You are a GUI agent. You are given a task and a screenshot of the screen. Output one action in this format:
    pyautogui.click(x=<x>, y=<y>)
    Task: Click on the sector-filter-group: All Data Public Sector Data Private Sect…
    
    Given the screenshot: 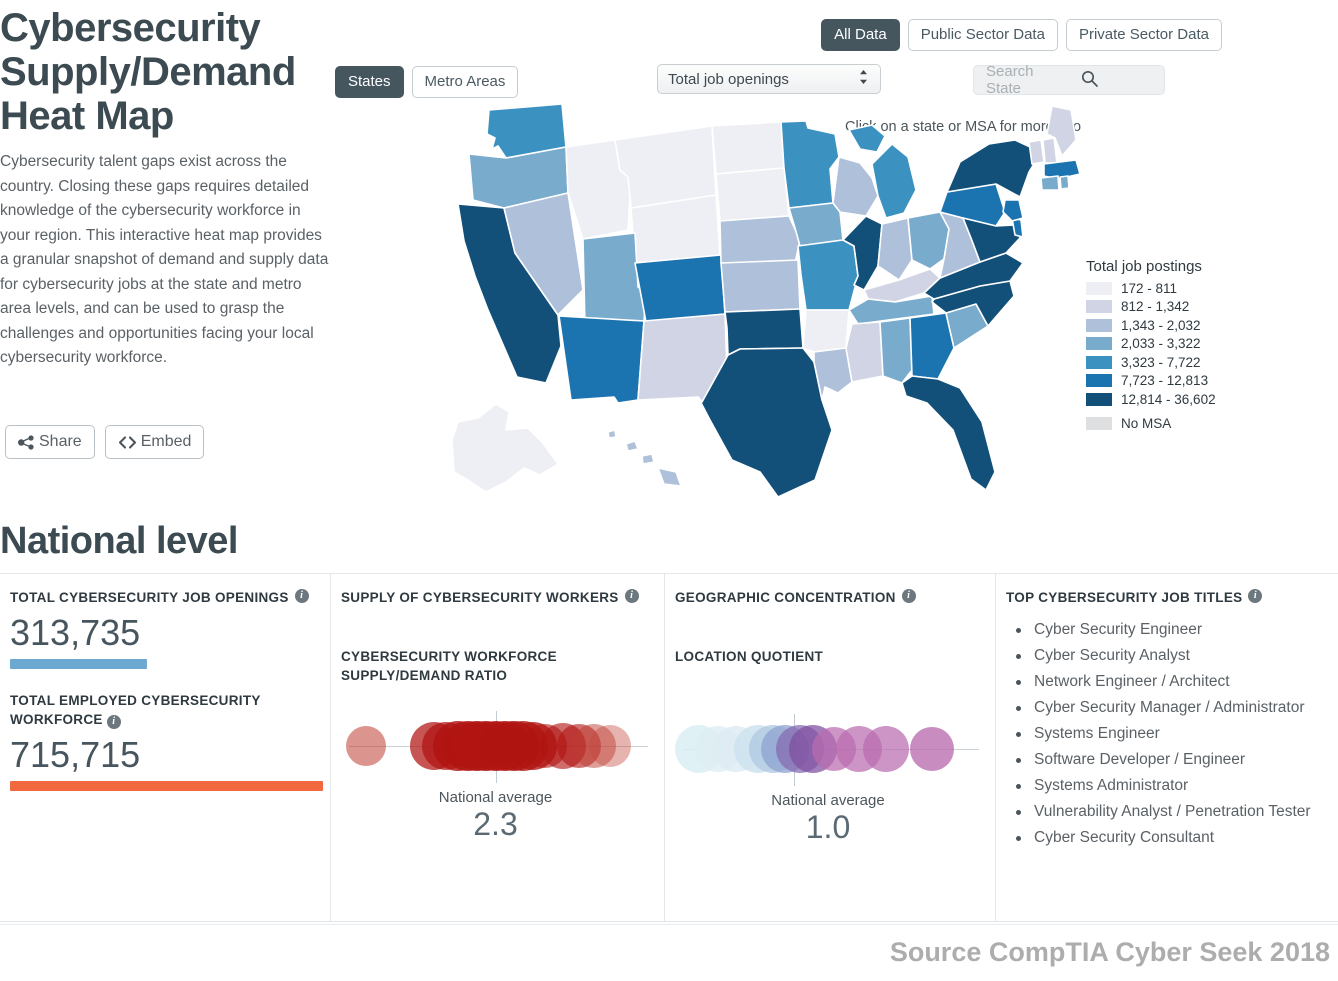 What is the action you would take?
    pyautogui.click(x=1021, y=35)
    